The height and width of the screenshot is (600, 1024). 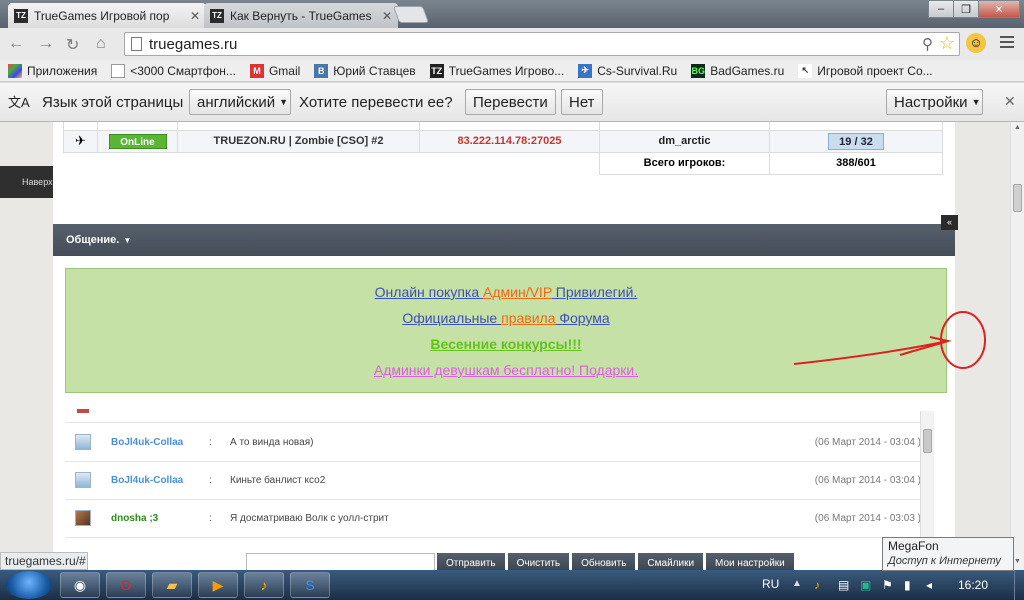 What do you see at coordinates (278, 480) in the screenshot?
I see `chat-message: Киньте банлист ксо2` at bounding box center [278, 480].